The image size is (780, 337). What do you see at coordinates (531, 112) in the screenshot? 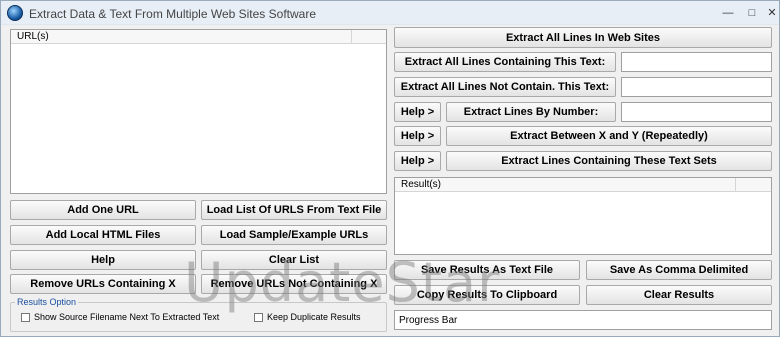
I see `extract-lines-by-number-button: Extract Lines By Number:` at bounding box center [531, 112].